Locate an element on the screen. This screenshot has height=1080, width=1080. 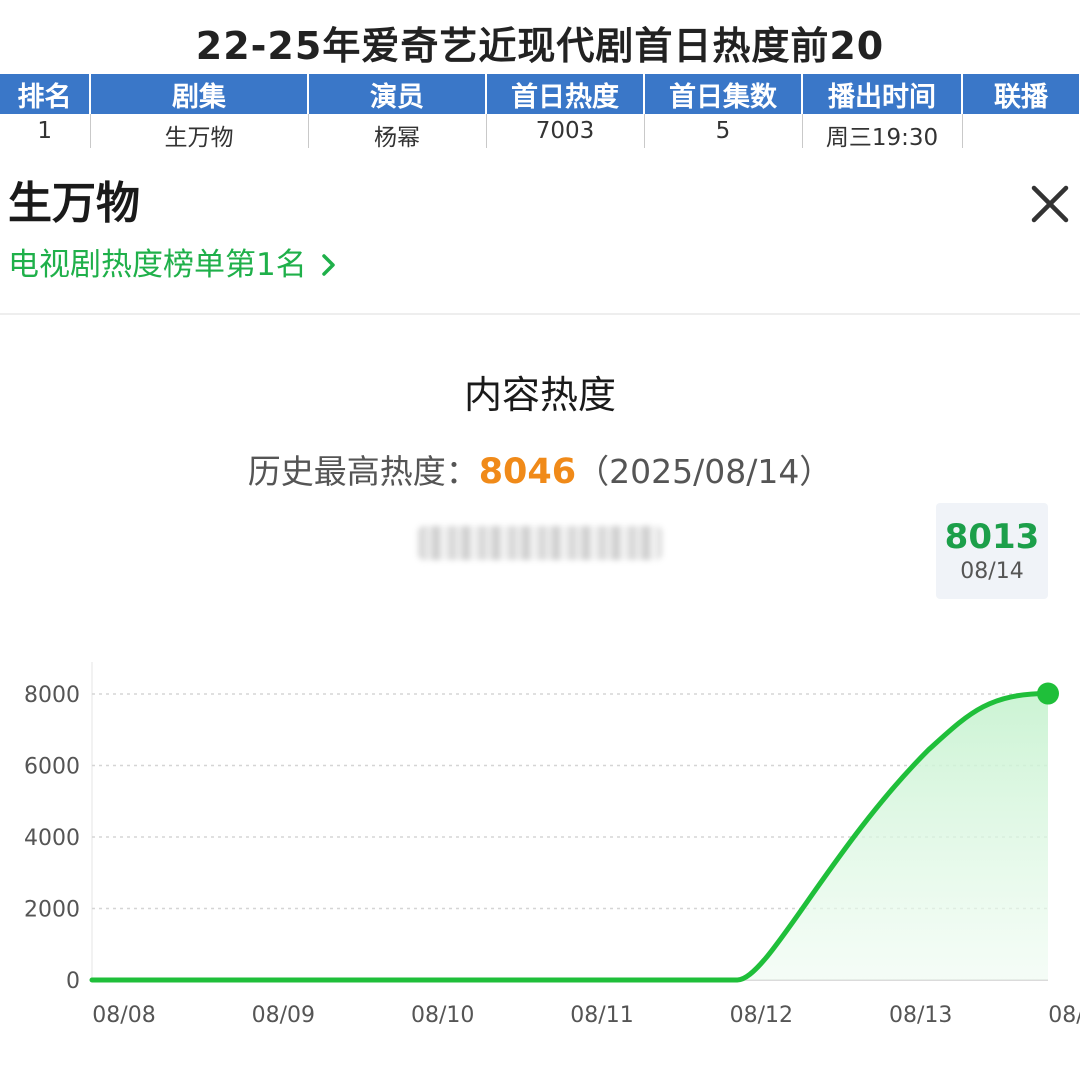
y-tick-label: 2000 is located at coordinates (52, 910).